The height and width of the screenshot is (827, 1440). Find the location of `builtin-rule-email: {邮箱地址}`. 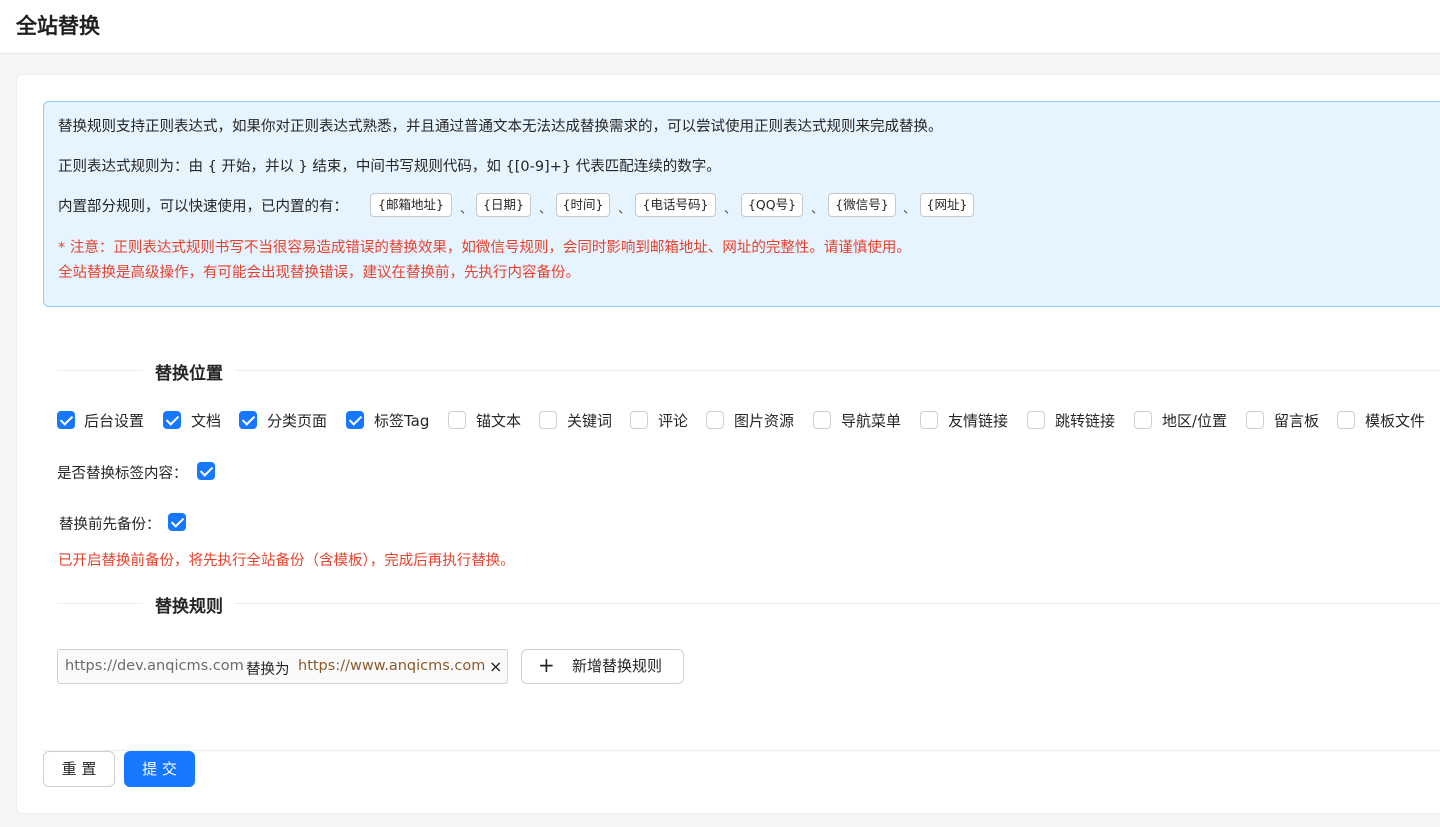

builtin-rule-email: {邮箱地址} is located at coordinates (411, 205).